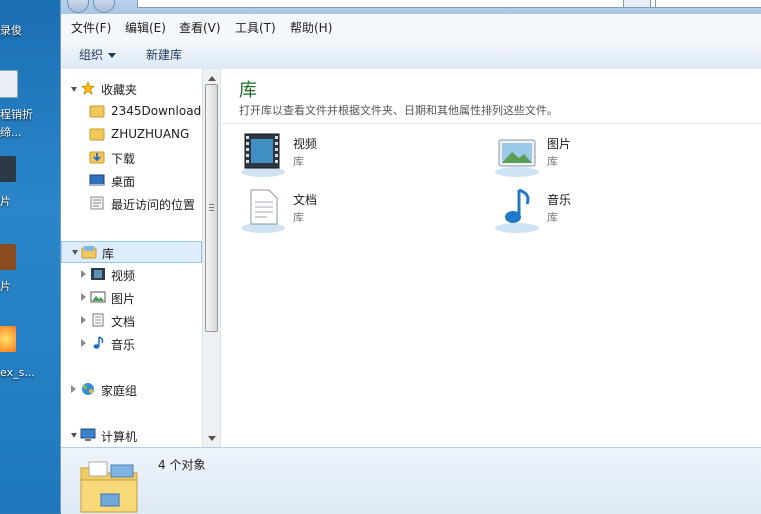 The height and width of the screenshot is (514, 761). I want to click on nav-item-2345downloads: 2345Downloads, so click(131, 112).